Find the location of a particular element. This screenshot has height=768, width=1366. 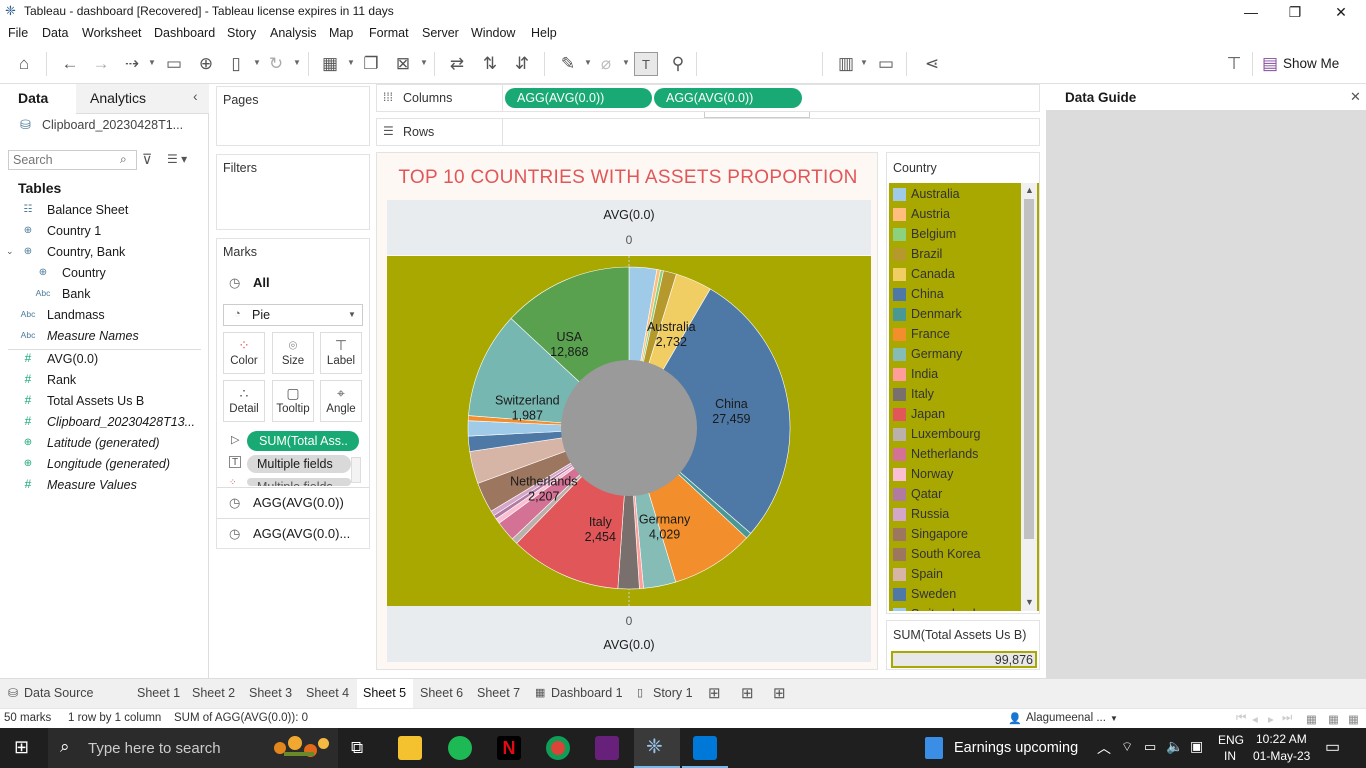

show-me-button: Show Me is located at coordinates (1311, 63).